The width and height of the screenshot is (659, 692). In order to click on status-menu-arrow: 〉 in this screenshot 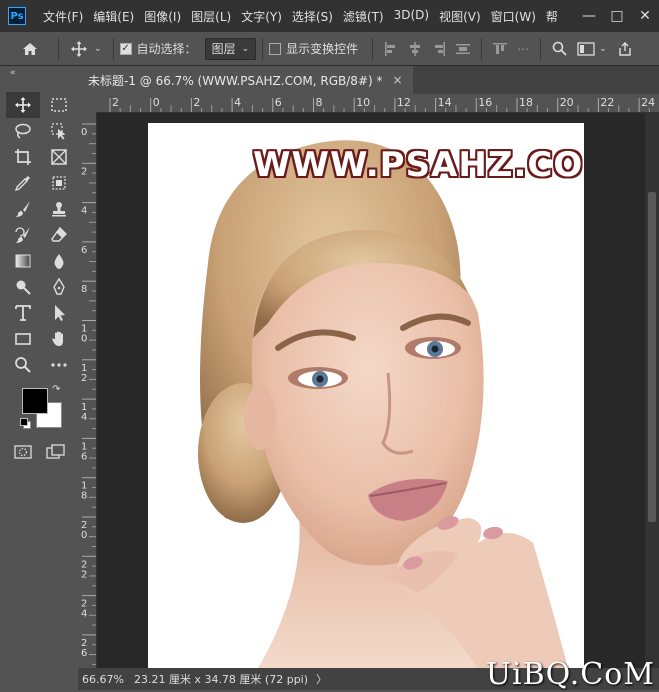, I will do `click(321, 679)`.